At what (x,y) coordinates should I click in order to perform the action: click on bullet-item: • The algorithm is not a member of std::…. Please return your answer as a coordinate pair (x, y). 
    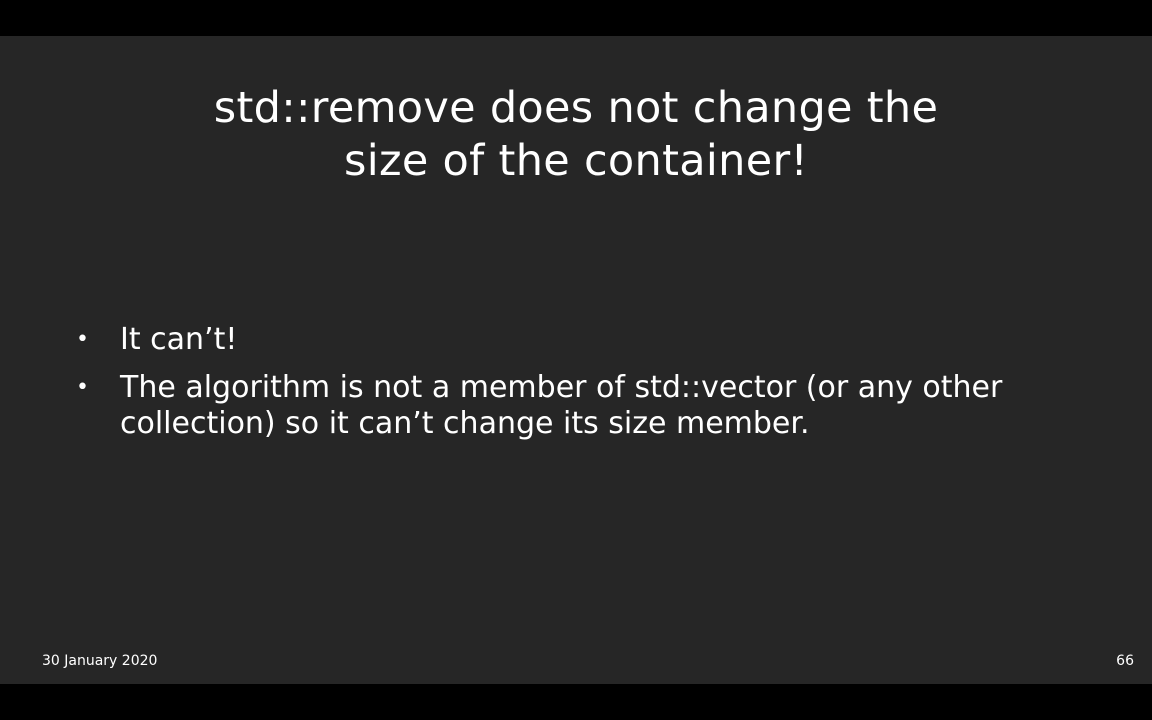
    Looking at the image, I should click on (560, 406).